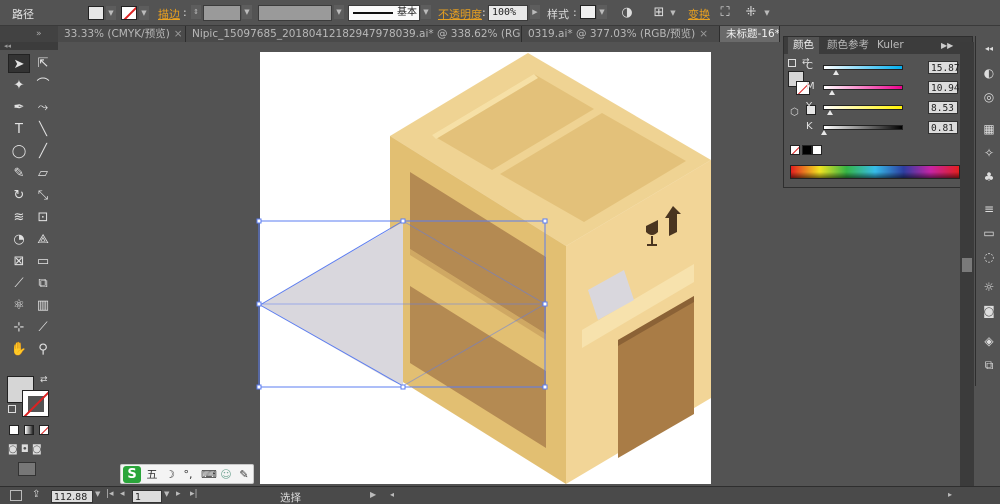 The height and width of the screenshot is (504, 1000). Describe the element at coordinates (500, 495) in the screenshot. I see `status-bar: ⇪ 112.88 ▼ |◂ ◂ 1 ▼ ▸ ▸| 选择 ▶ ◂ ▸` at that location.